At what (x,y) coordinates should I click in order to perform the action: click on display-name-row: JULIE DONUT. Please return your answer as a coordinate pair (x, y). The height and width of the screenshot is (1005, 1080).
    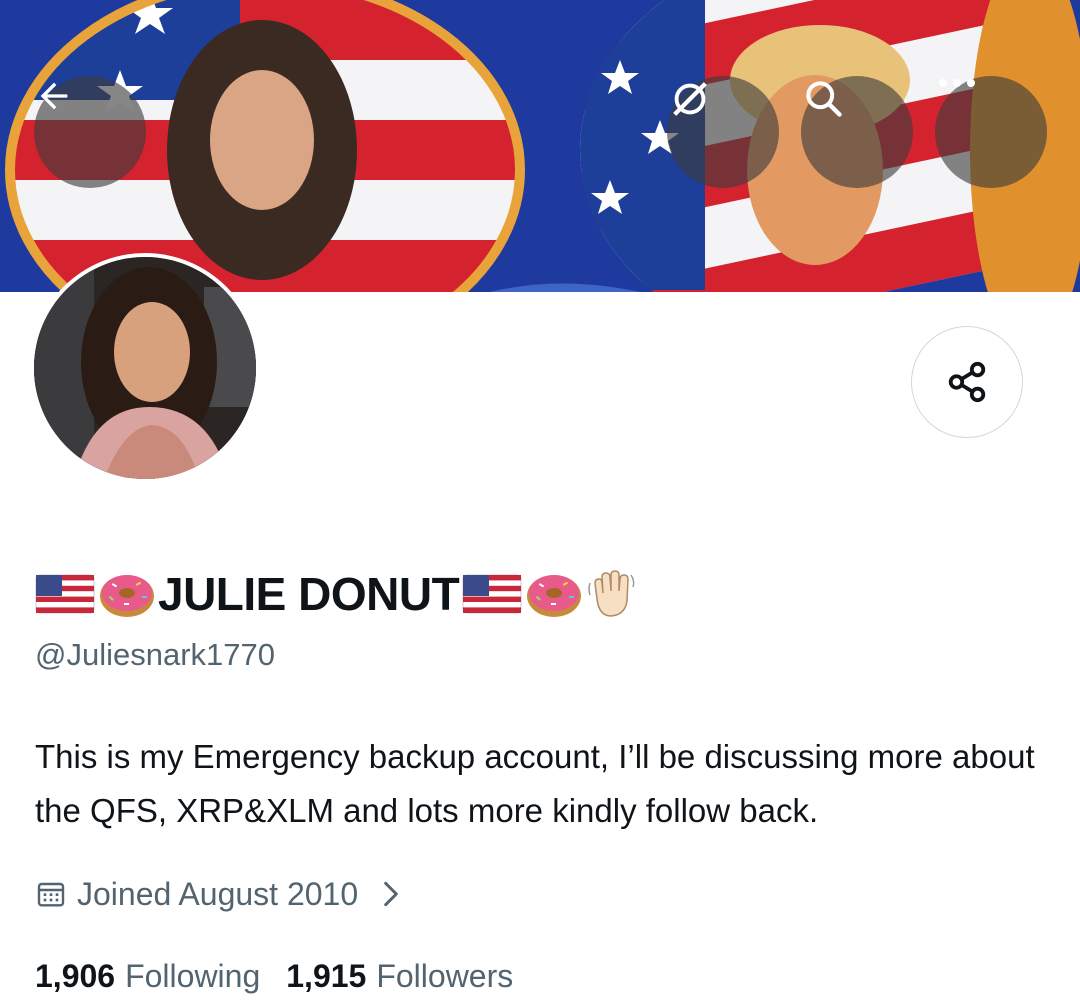
    Looking at the image, I should click on (335, 594).